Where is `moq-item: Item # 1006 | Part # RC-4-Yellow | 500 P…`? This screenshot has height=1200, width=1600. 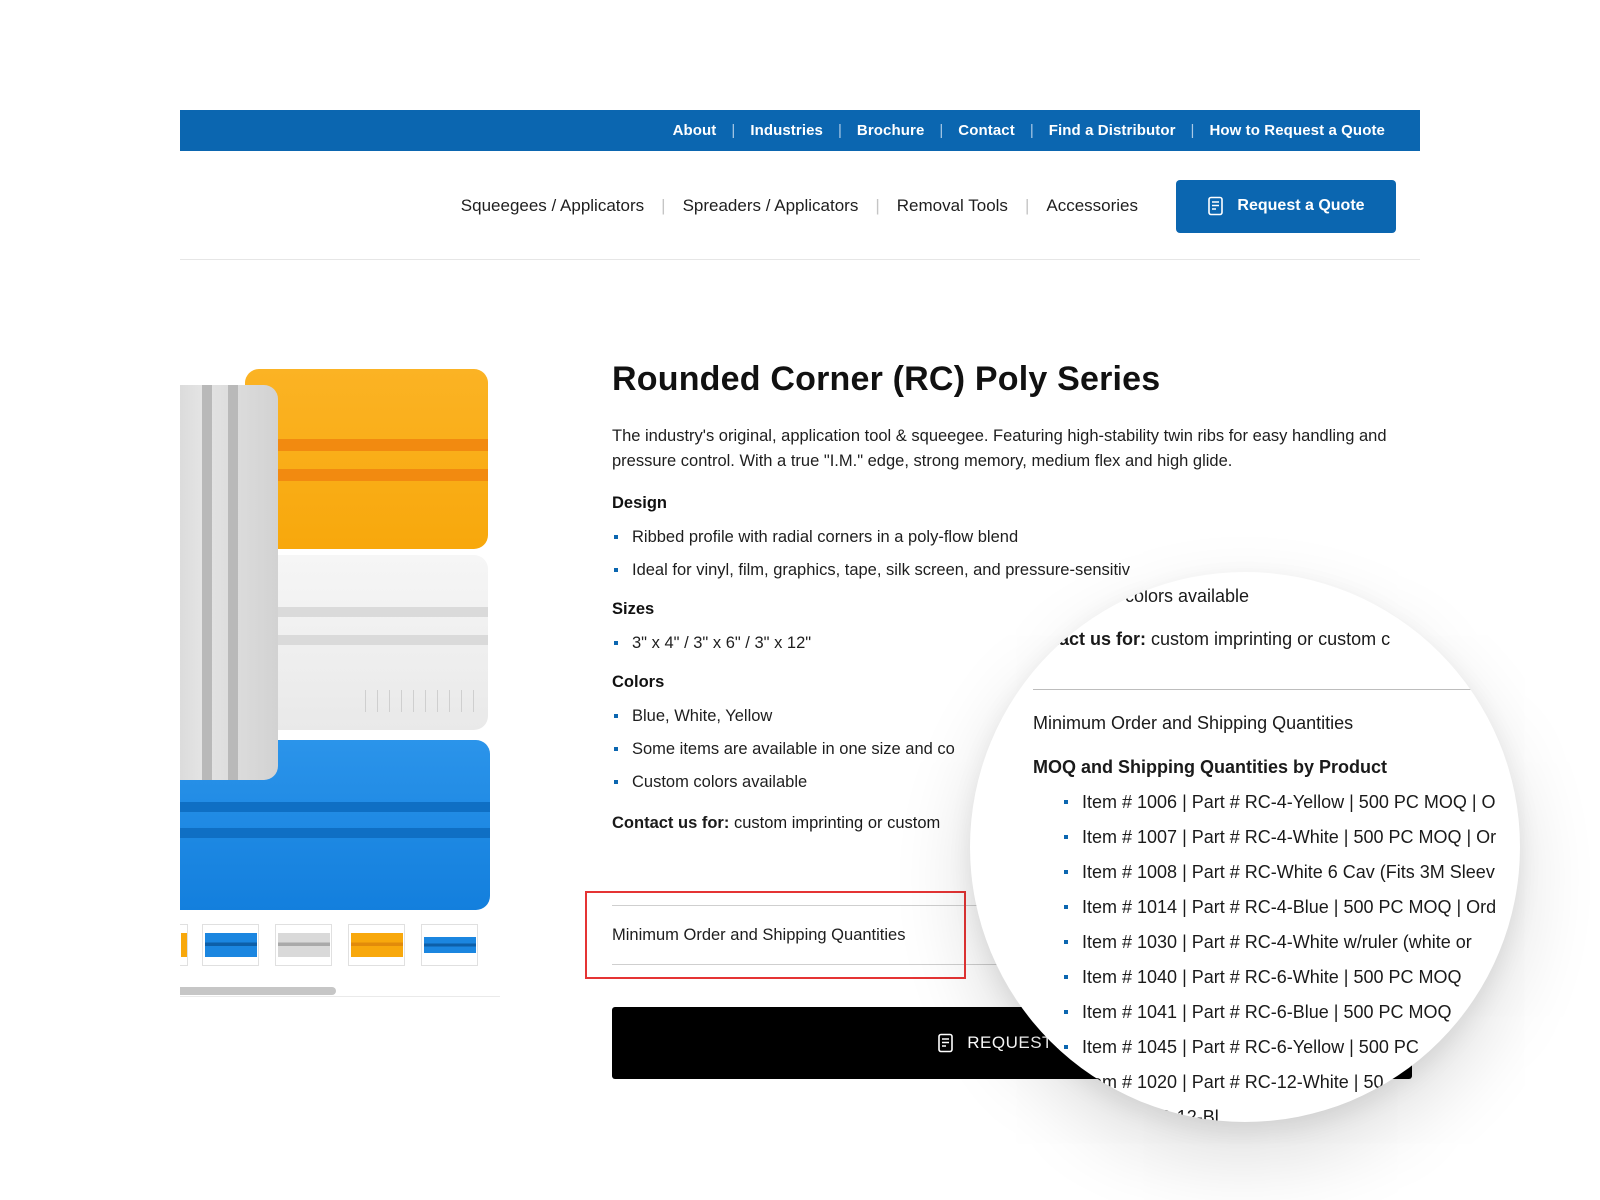
moq-item: Item # 1006 | Part # RC-4-Yellow | 500 P… is located at coordinates (1279, 808).